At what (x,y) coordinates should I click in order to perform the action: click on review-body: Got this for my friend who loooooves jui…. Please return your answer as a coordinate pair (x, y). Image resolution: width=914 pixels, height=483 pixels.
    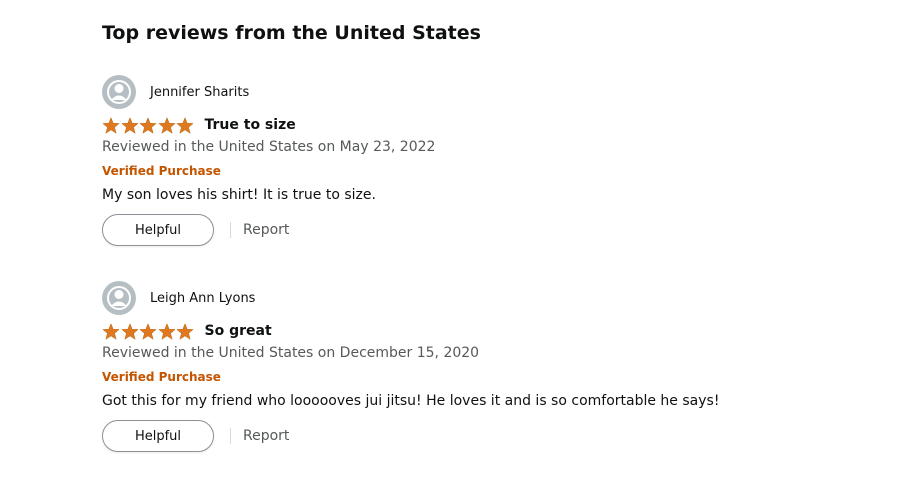
    Looking at the image, I should click on (411, 401).